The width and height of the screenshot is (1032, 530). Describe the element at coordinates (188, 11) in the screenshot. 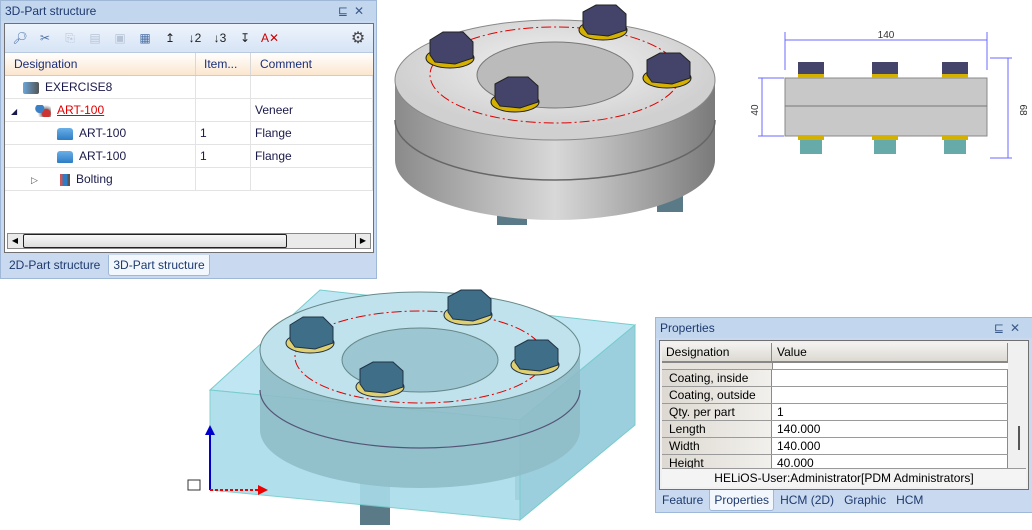

I see `panel-title-bar: 3D-Part structure ⊑✕` at that location.